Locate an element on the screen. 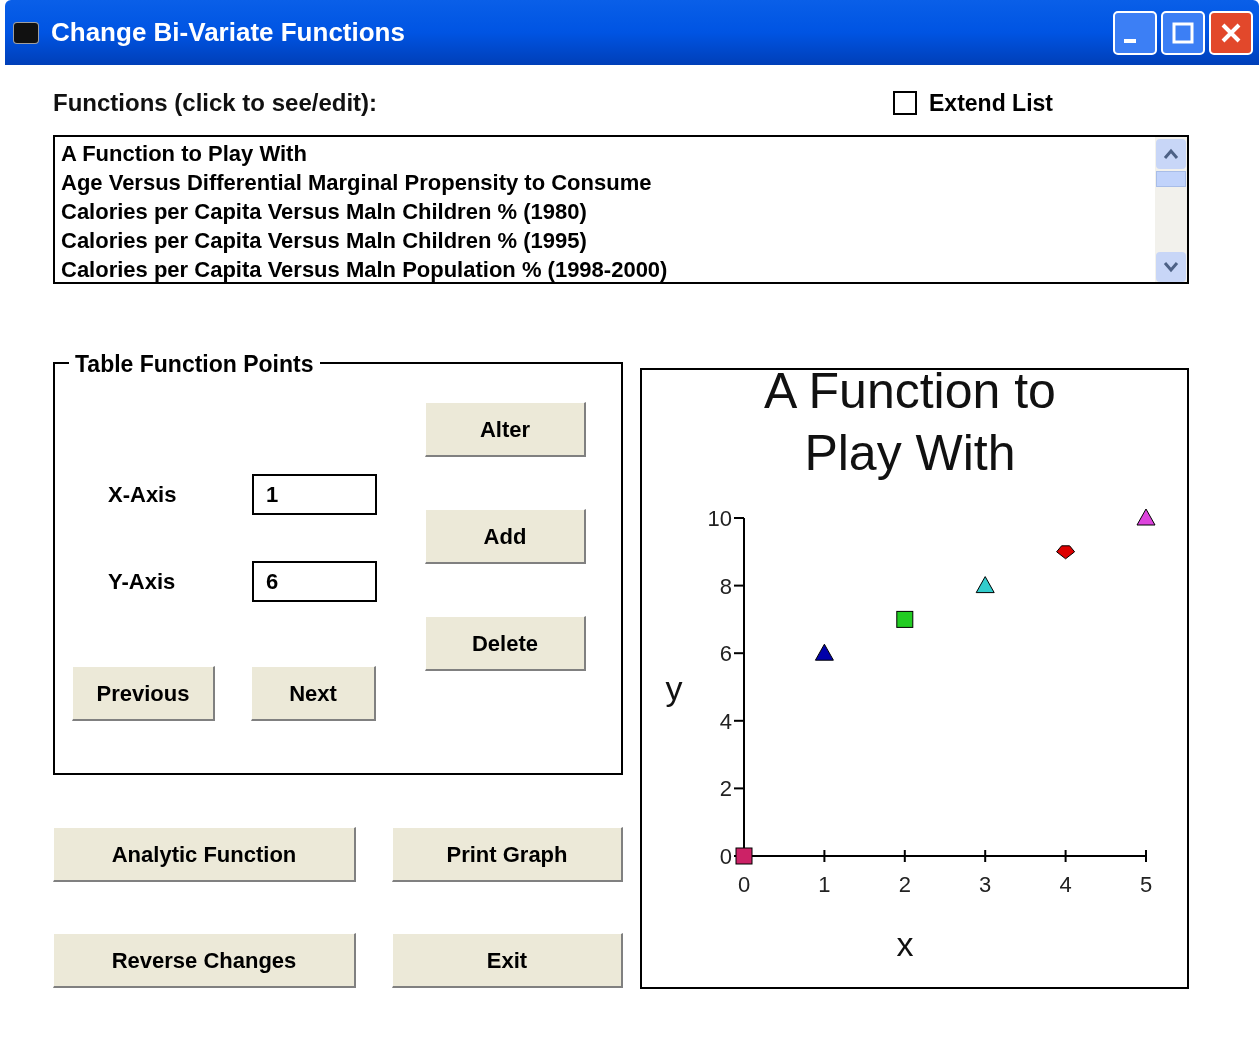 The image size is (1259, 1053). alter-button: Alter is located at coordinates (505, 429).